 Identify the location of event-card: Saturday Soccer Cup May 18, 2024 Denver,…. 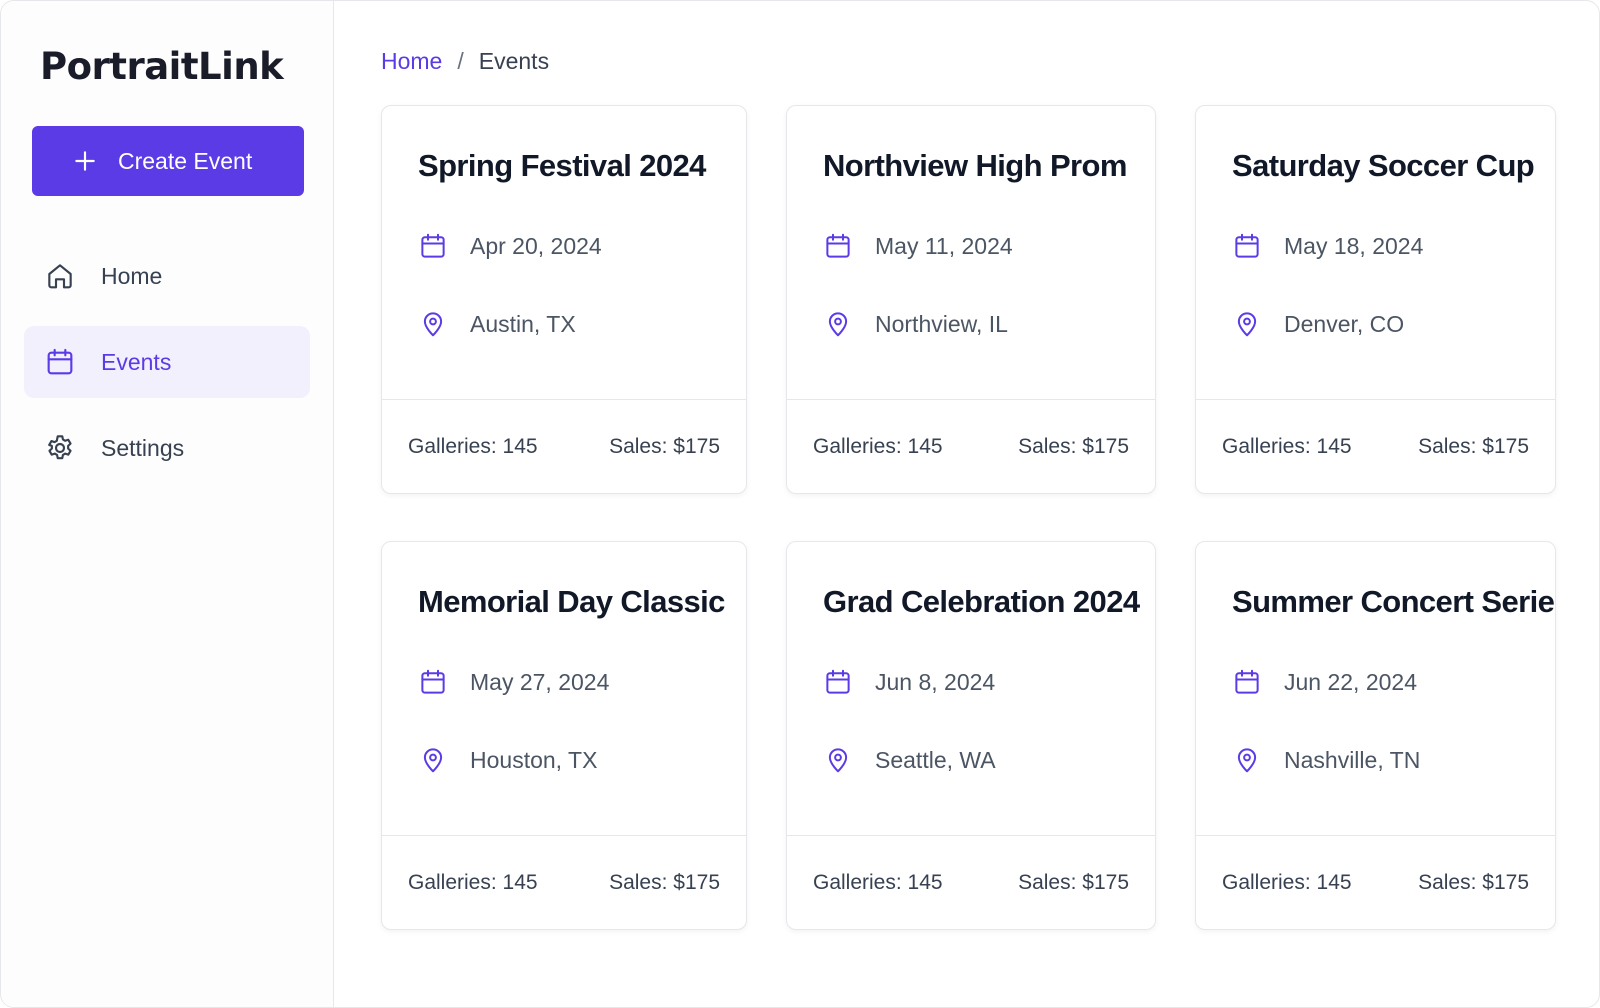
(1375, 299).